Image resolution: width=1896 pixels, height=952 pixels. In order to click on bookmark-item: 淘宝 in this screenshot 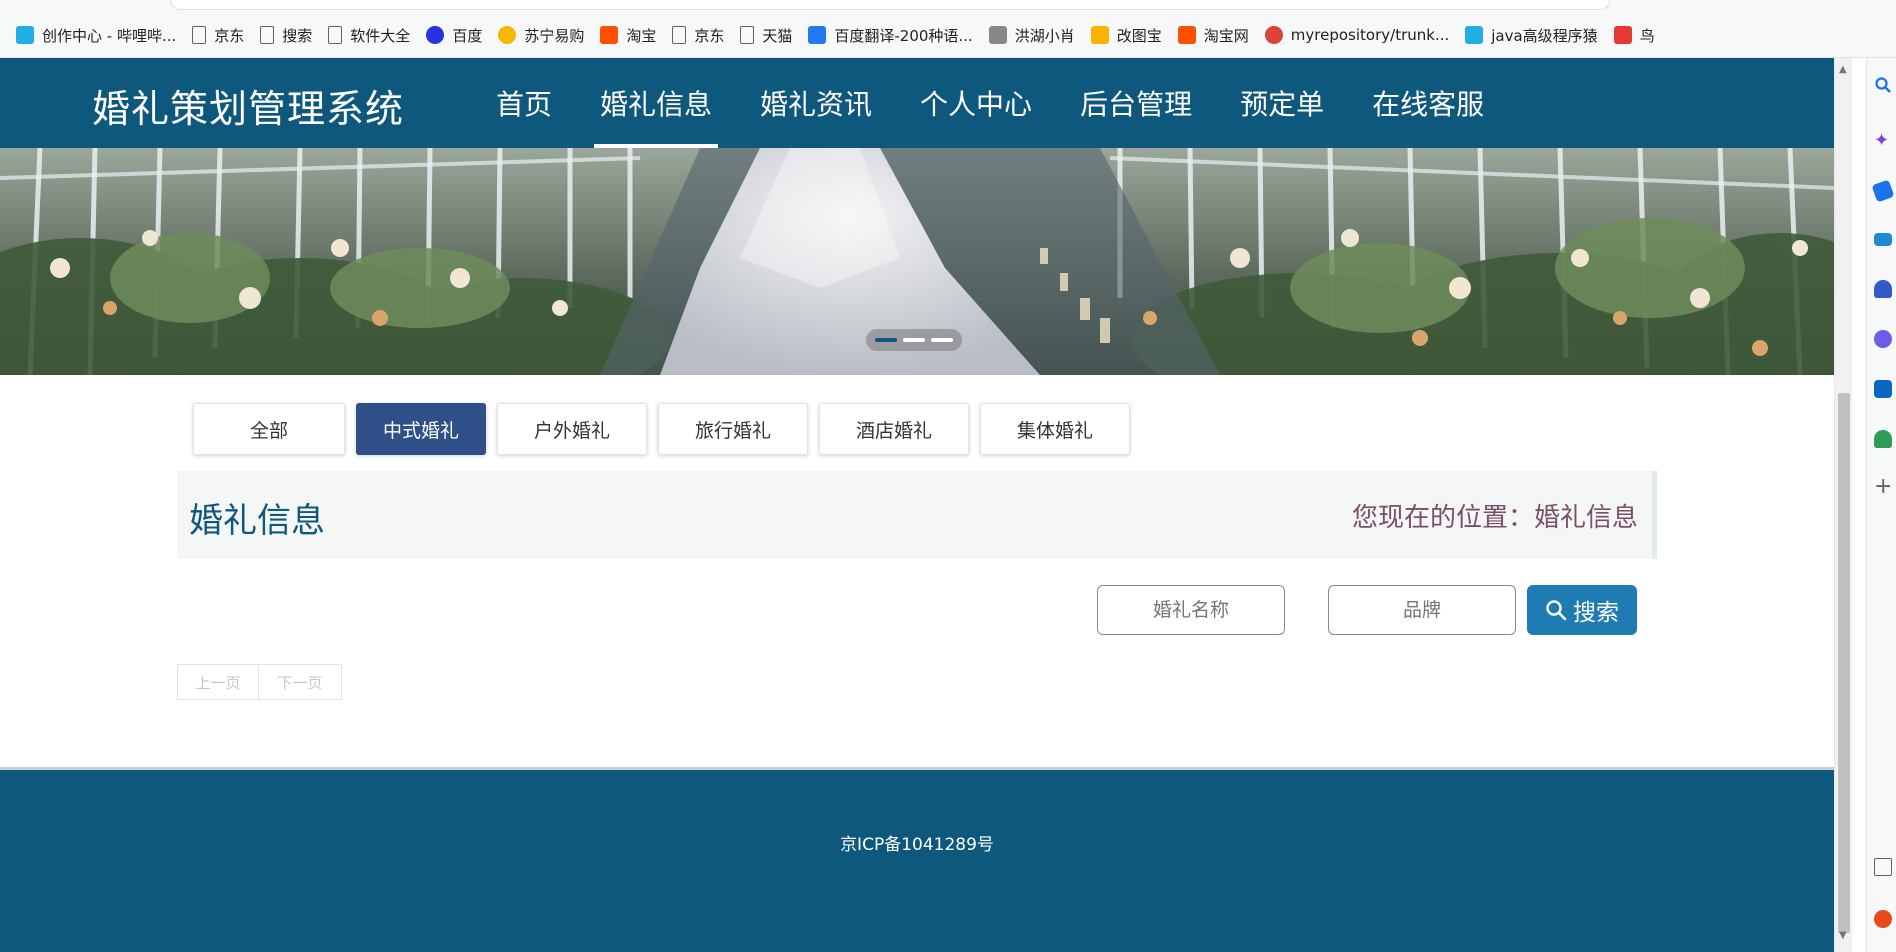, I will do `click(628, 35)`.